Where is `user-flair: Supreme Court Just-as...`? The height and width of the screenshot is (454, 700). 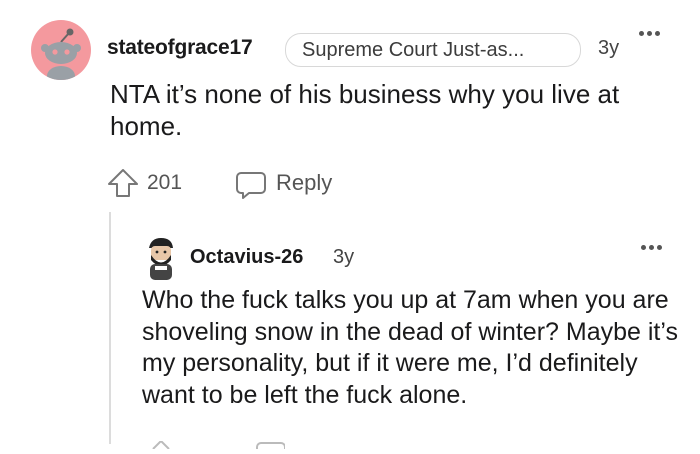 user-flair: Supreme Court Just-as... is located at coordinates (433, 50).